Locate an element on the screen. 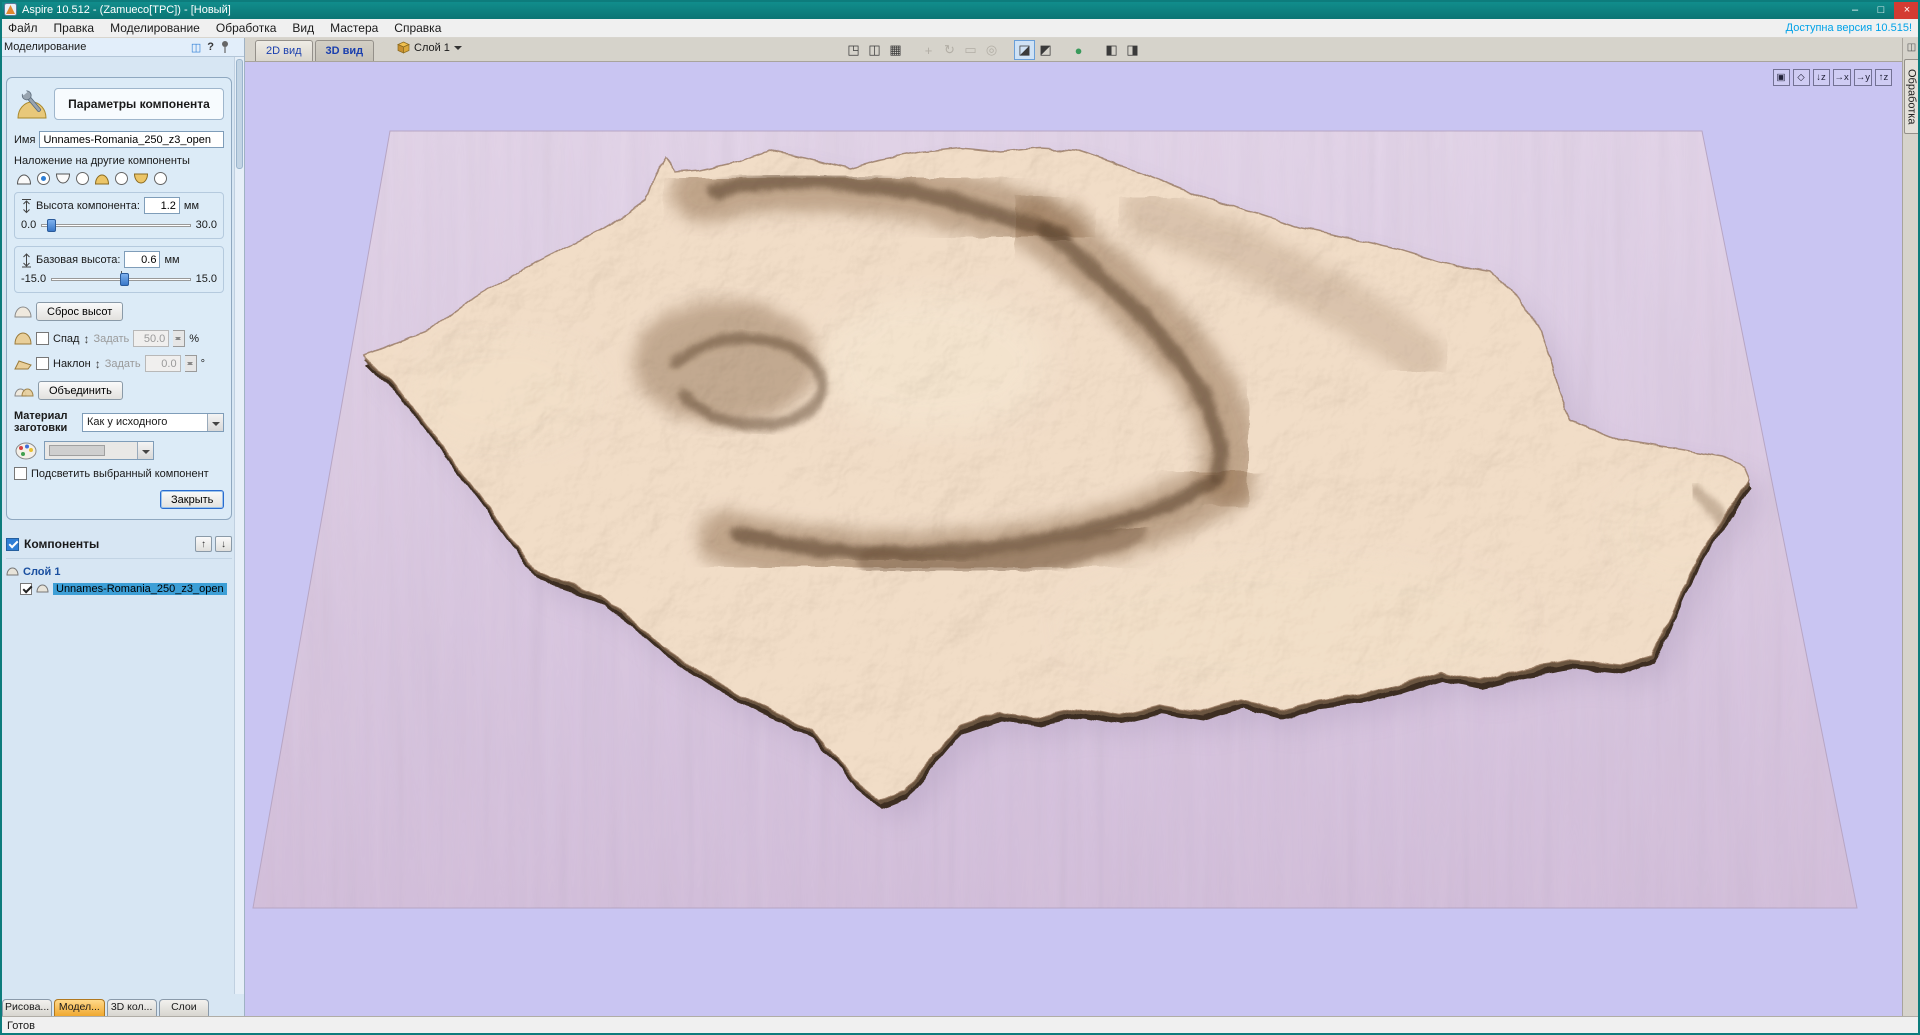 The height and width of the screenshot is (1035, 1920). view-front-icon: →x is located at coordinates (1841, 77).